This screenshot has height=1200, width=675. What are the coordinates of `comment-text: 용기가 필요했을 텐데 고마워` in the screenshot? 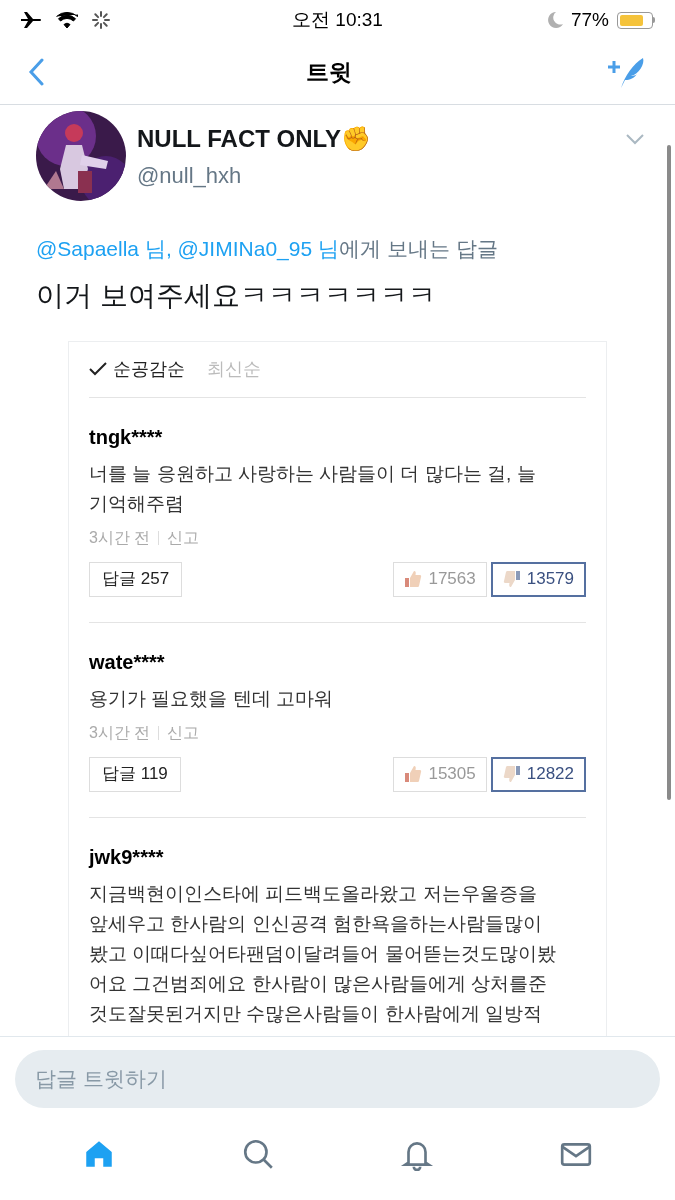 It's located at (211, 698).